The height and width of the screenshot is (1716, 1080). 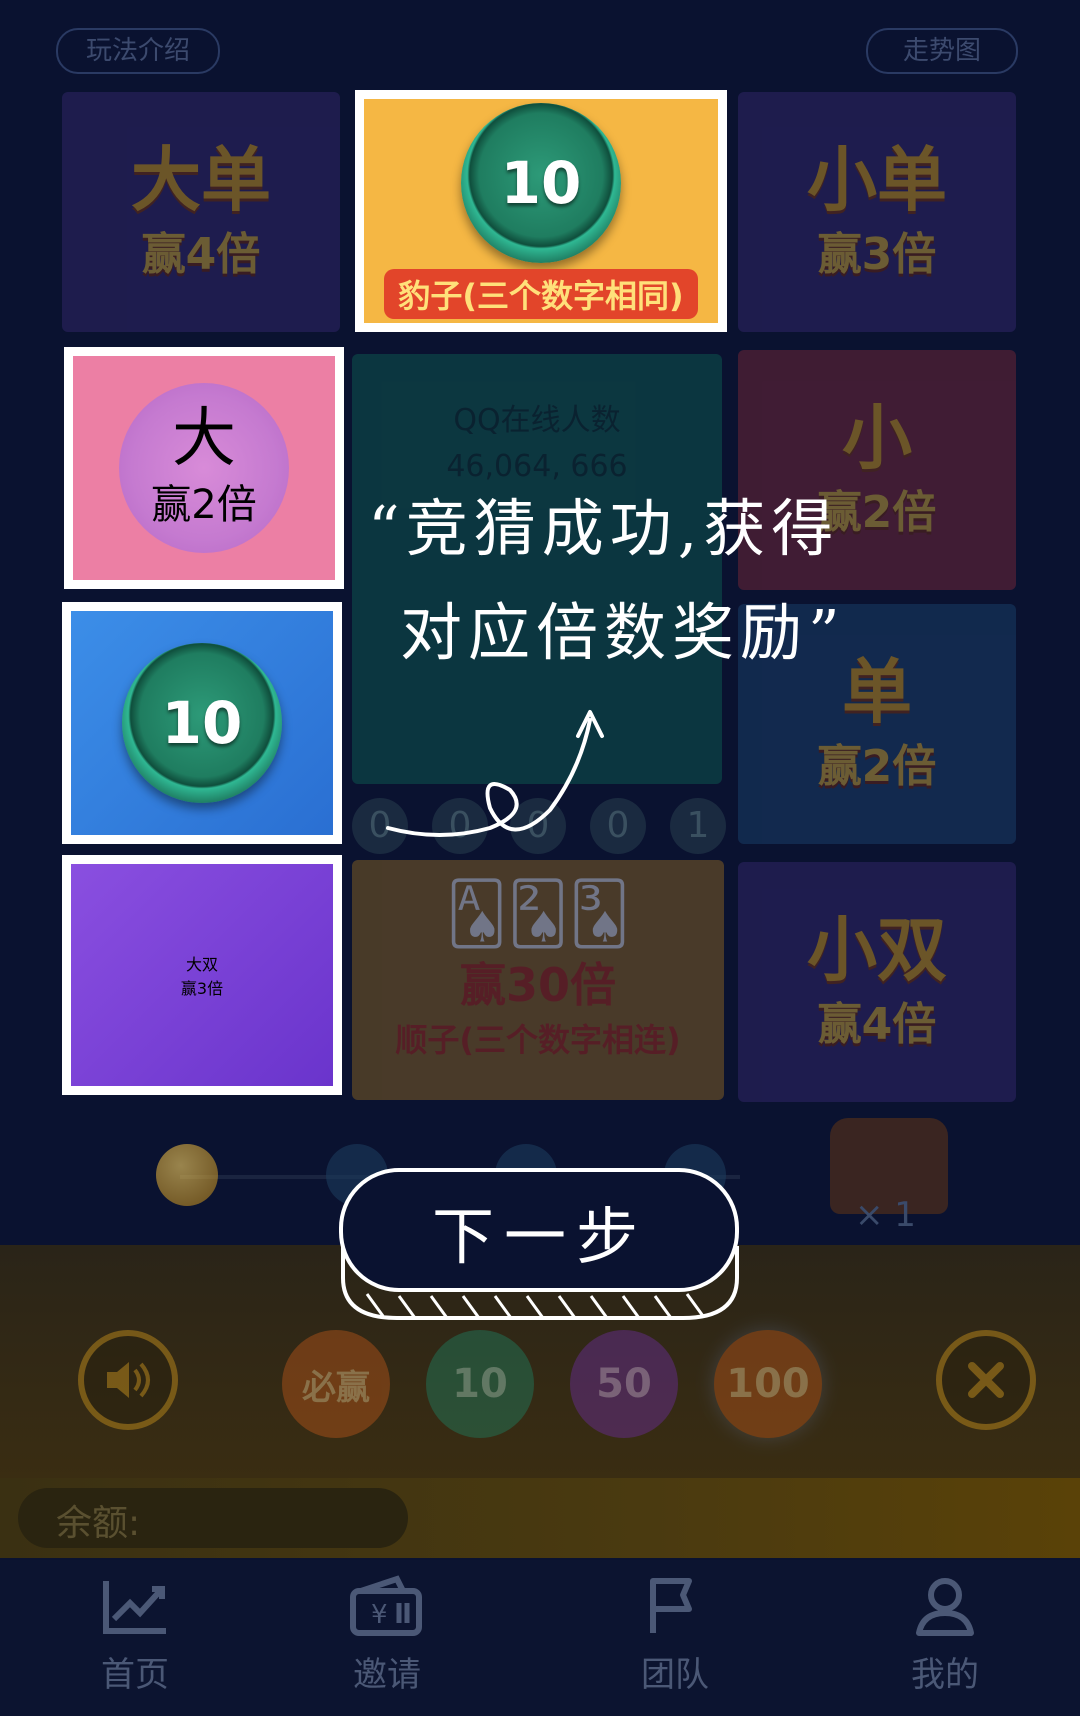 I want to click on trend-button: 走势图, so click(x=942, y=51).